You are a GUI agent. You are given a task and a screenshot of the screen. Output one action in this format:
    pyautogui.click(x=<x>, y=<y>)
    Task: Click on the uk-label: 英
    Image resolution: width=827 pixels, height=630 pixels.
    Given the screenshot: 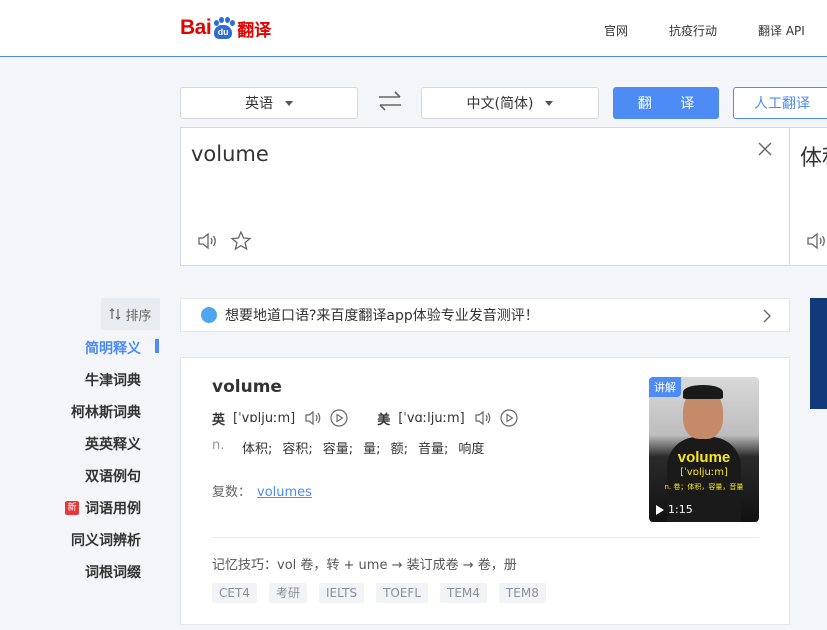 What is the action you would take?
    pyautogui.click(x=219, y=420)
    